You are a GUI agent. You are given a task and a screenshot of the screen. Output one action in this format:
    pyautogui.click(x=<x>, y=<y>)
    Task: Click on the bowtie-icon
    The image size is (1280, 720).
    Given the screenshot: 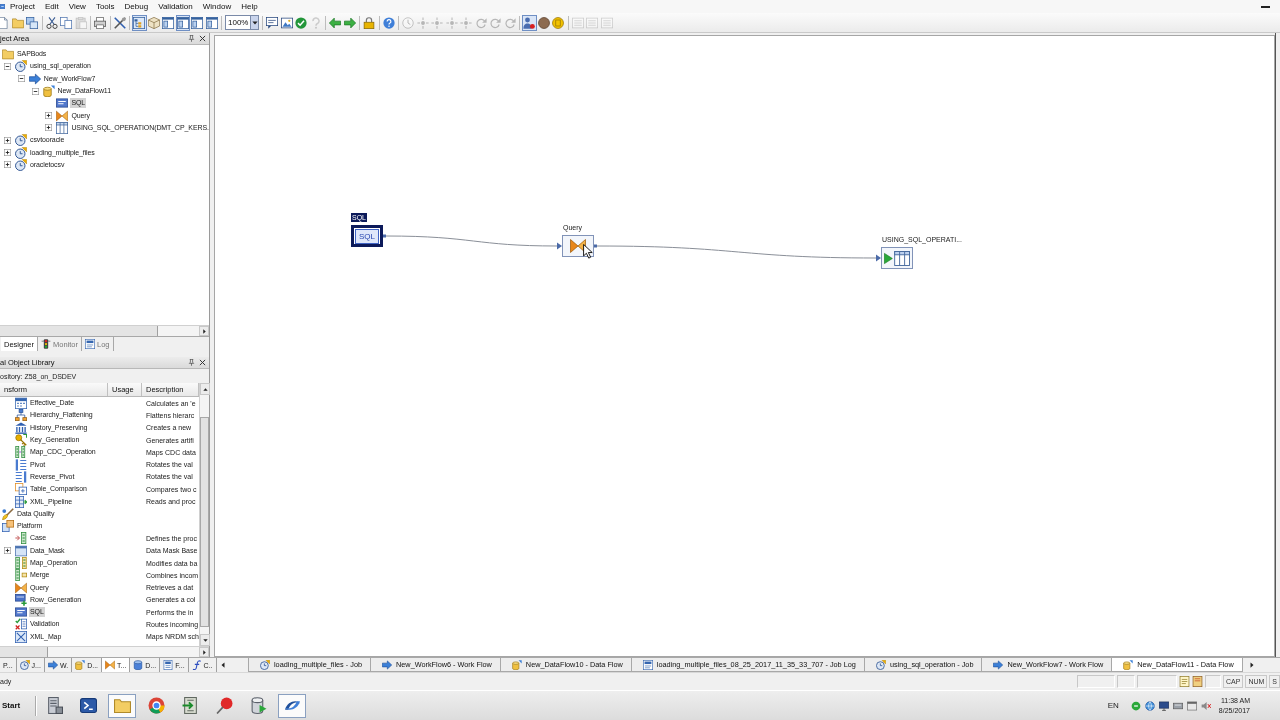 What is the action you would take?
    pyautogui.click(x=578, y=246)
    